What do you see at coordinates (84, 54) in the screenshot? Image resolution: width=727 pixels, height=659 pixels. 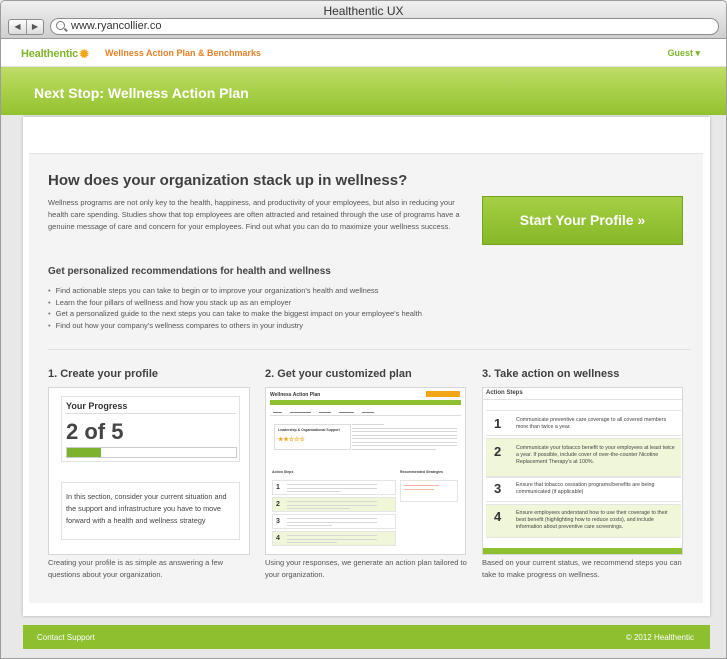 I see `sun-icon: ✹` at bounding box center [84, 54].